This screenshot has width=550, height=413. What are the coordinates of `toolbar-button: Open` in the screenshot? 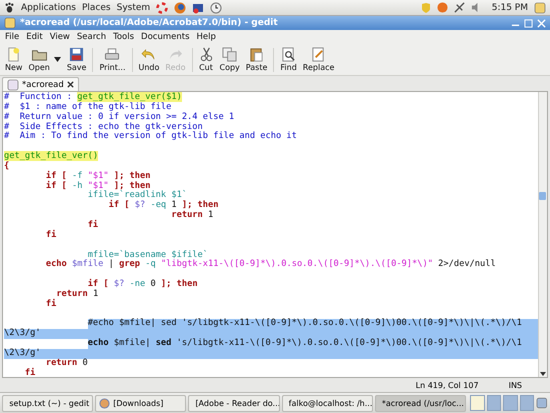 It's located at (44, 59).